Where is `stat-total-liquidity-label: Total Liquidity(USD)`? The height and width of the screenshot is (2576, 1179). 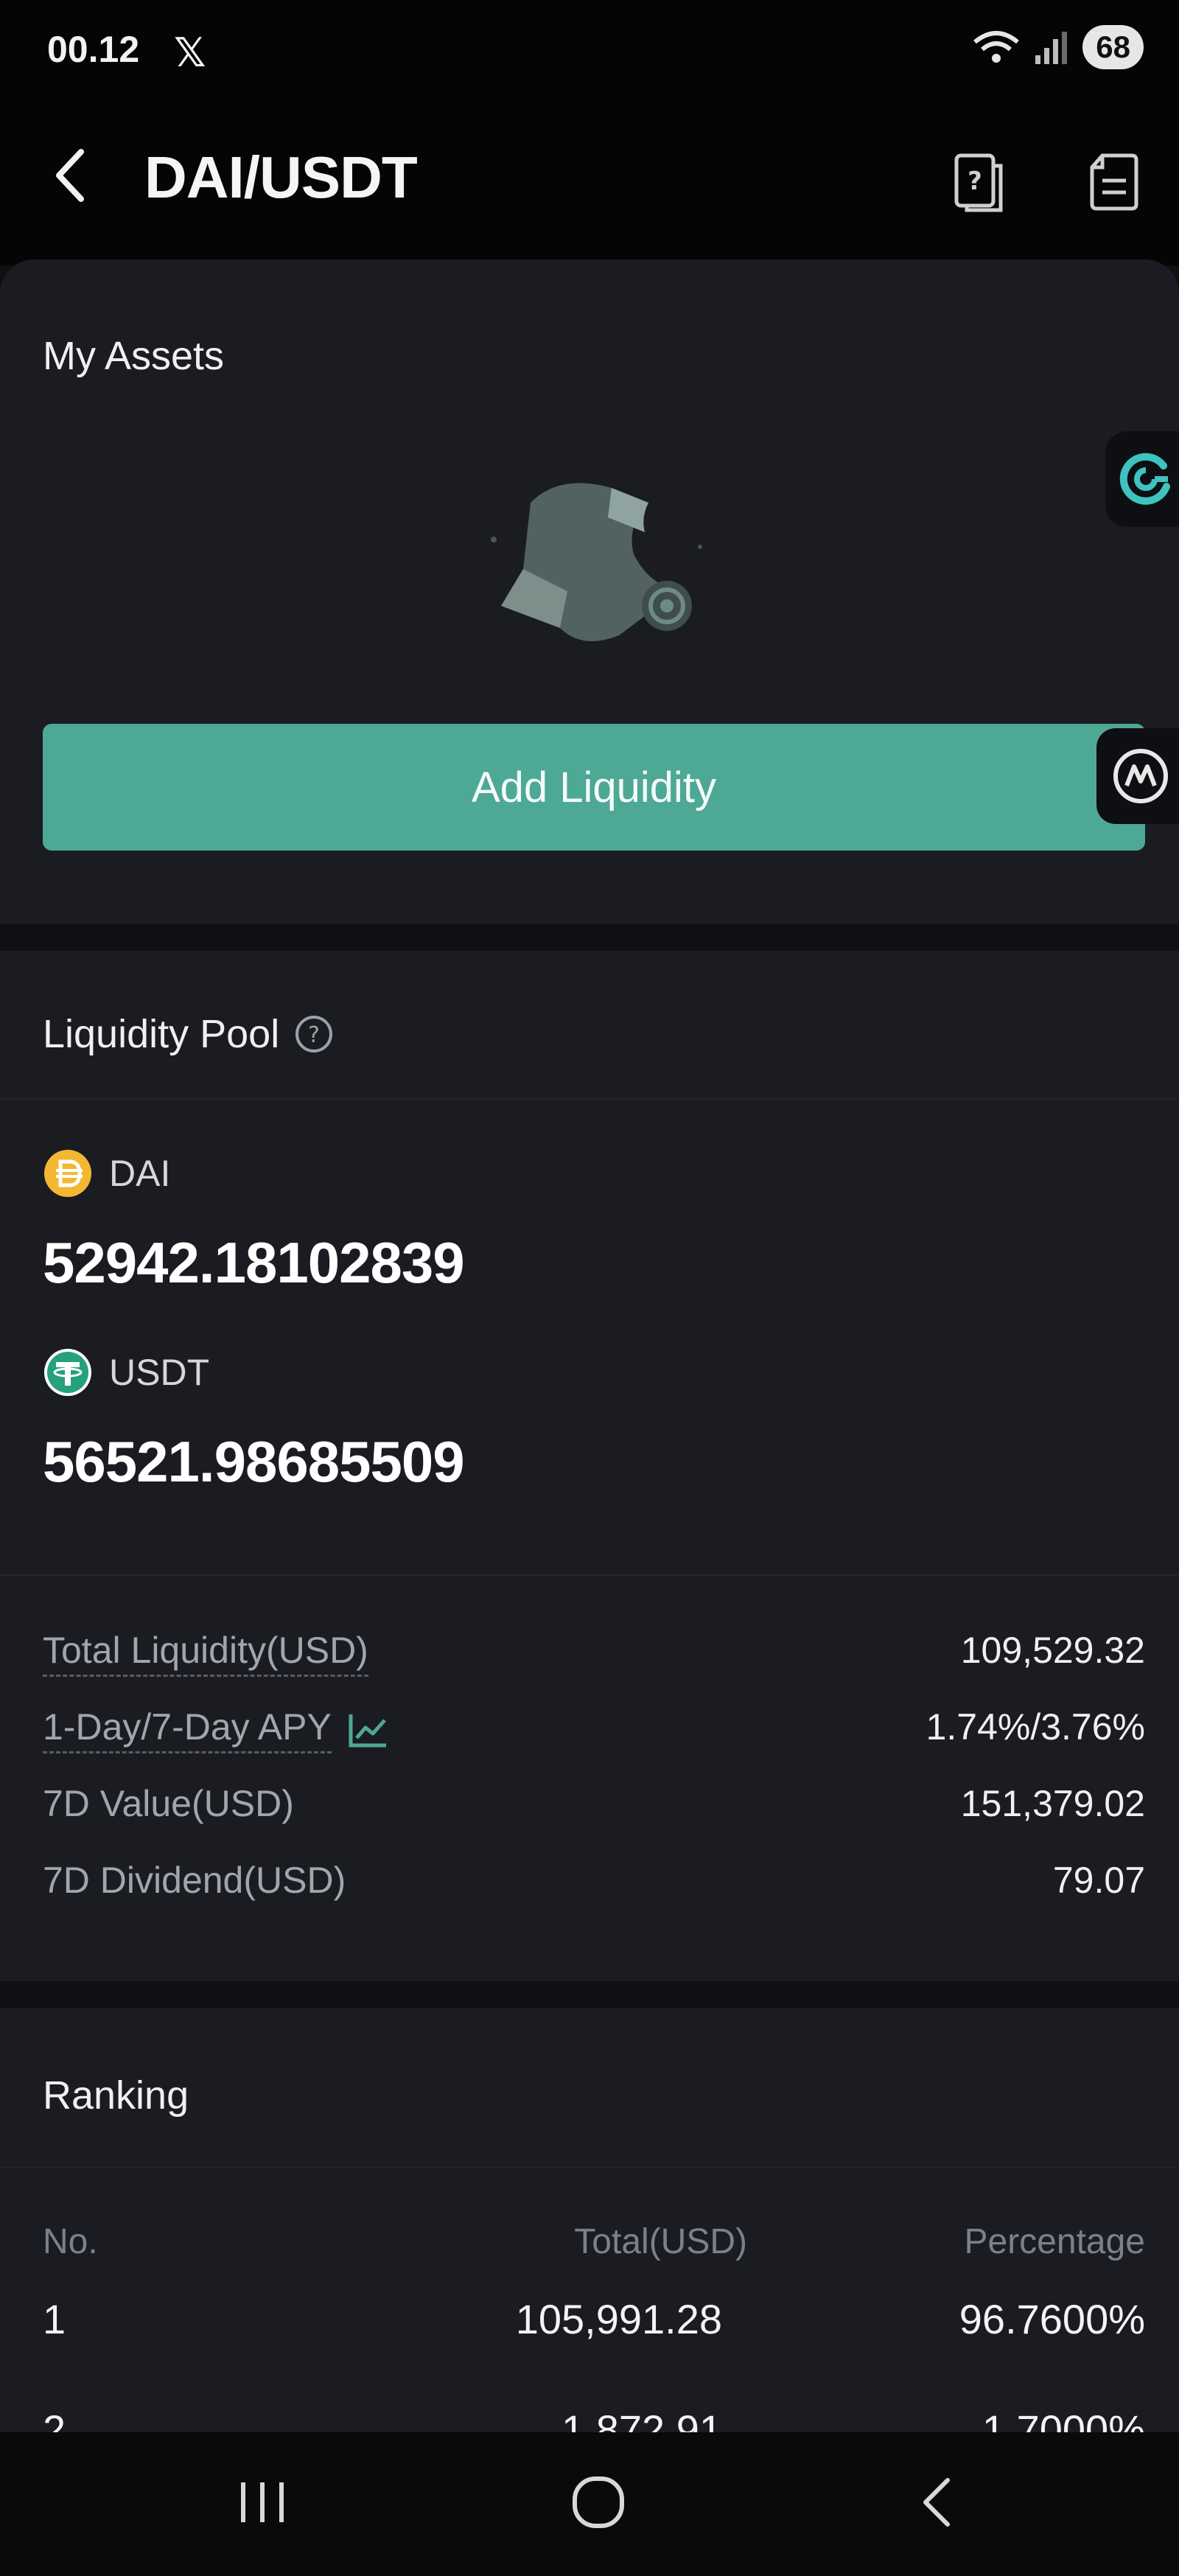 stat-total-liquidity-label: Total Liquidity(USD) is located at coordinates (205, 1653).